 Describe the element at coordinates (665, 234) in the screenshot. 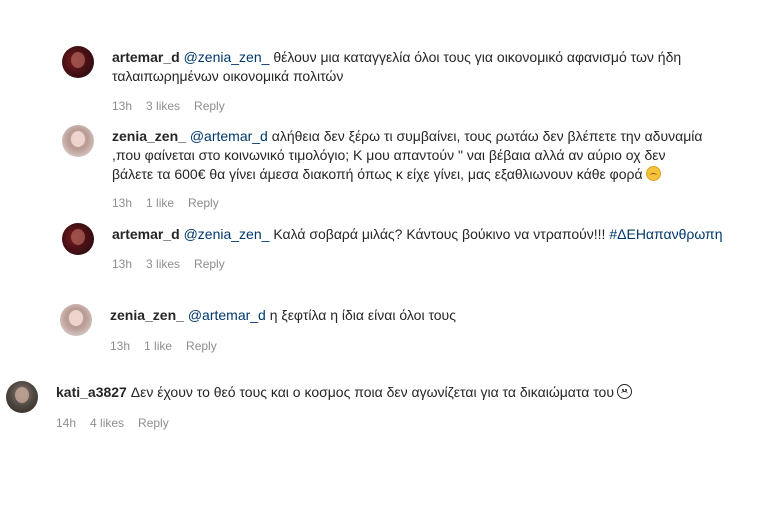

I see `comment-hashtag: #ΔΕΗαπανθρωπη` at that location.